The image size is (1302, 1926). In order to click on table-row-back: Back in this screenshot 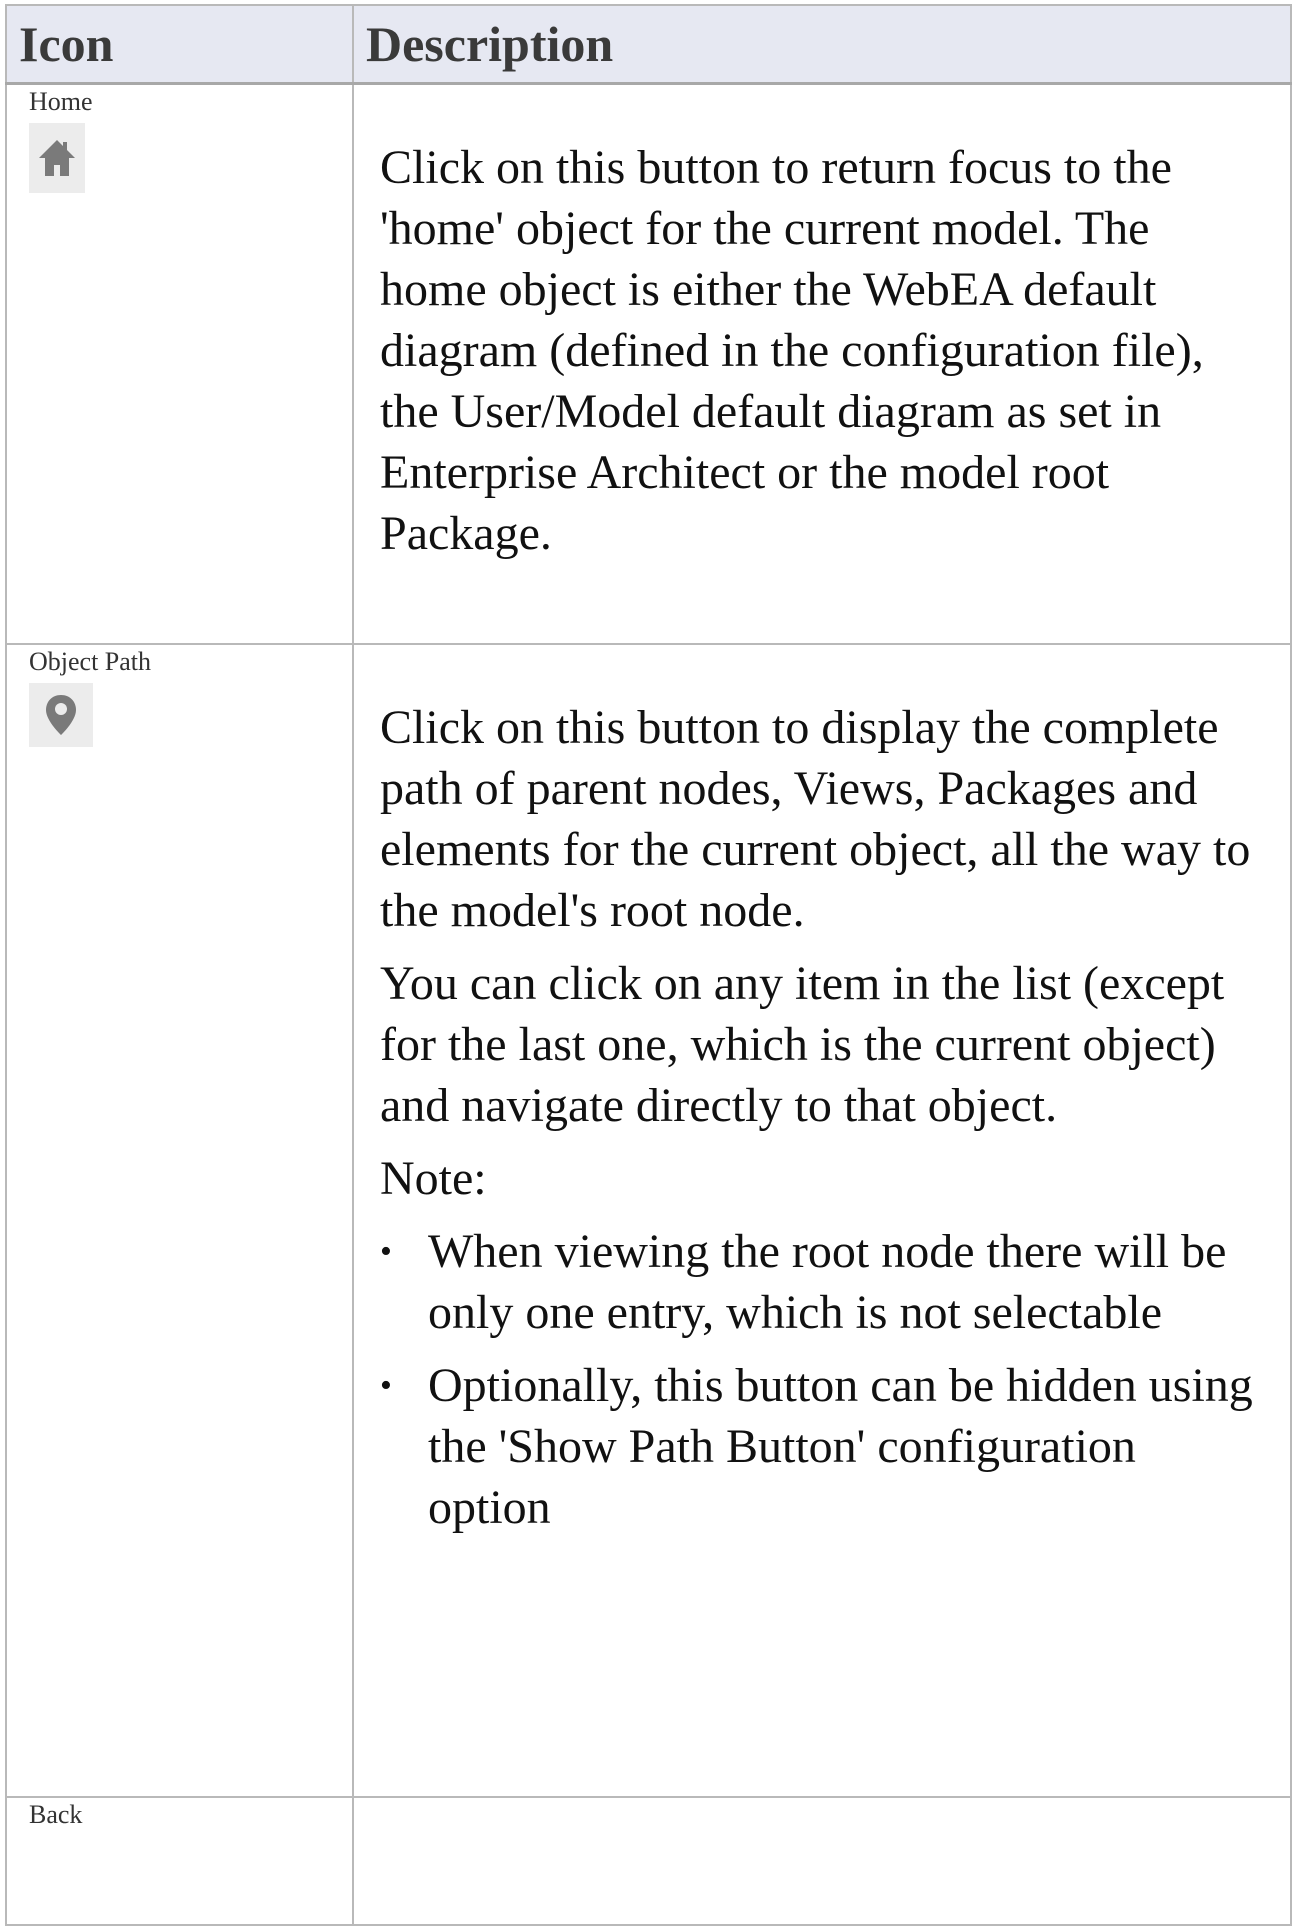, I will do `click(648, 1861)`.